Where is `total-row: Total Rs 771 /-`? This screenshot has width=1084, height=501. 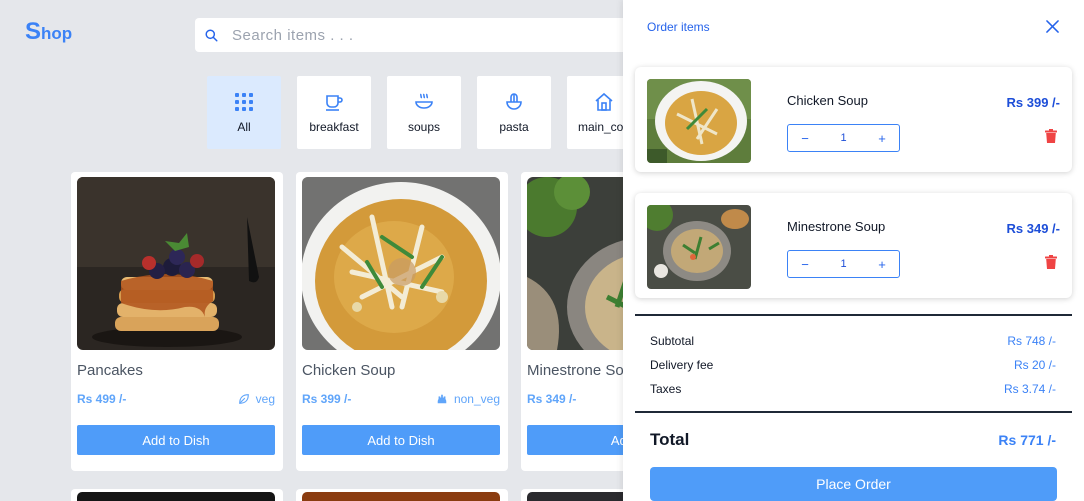 total-row: Total Rs 771 /- is located at coordinates (853, 439).